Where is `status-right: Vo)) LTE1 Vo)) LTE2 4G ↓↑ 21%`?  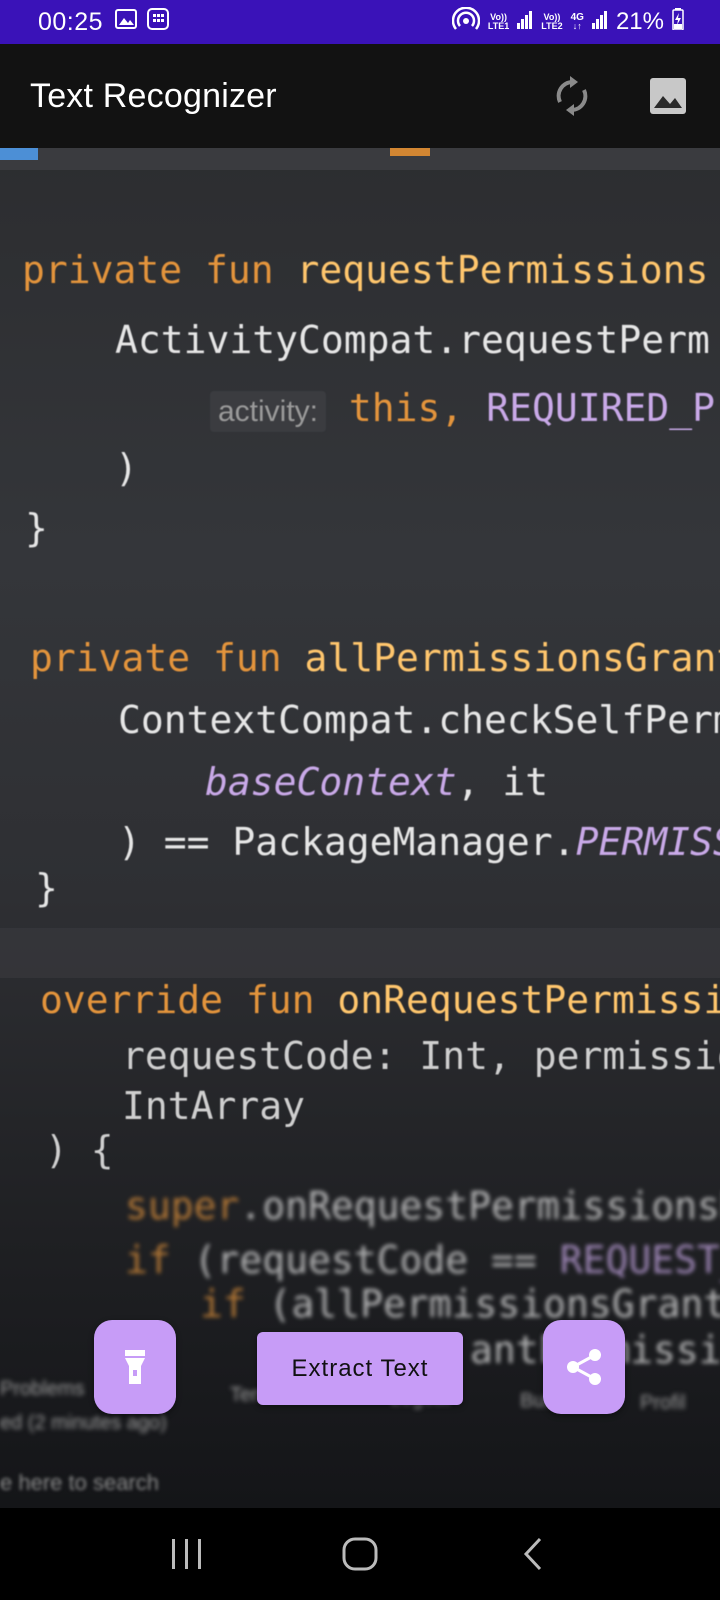 status-right: Vo)) LTE1 Vo)) LTE2 4G ↓↑ 21% is located at coordinates (567, 21).